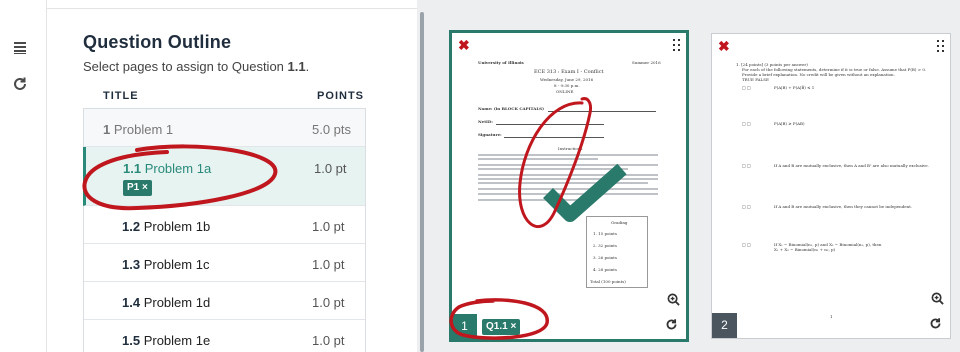  Describe the element at coordinates (132, 168) in the screenshot. I see `question-number: 1.1` at that location.